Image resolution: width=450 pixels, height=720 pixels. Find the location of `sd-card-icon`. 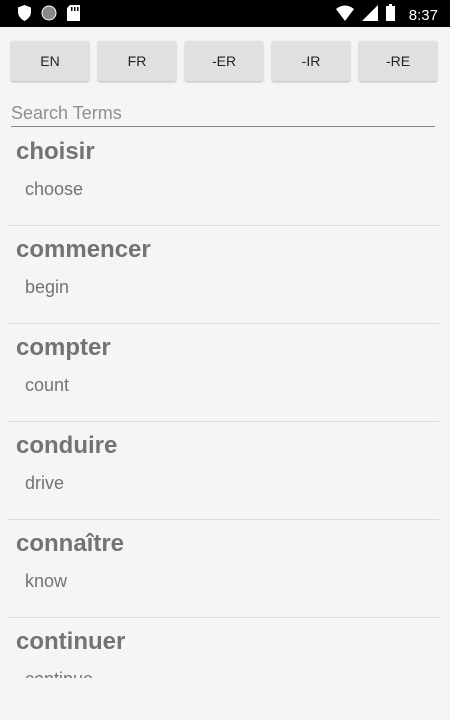

sd-card-icon is located at coordinates (73, 15).